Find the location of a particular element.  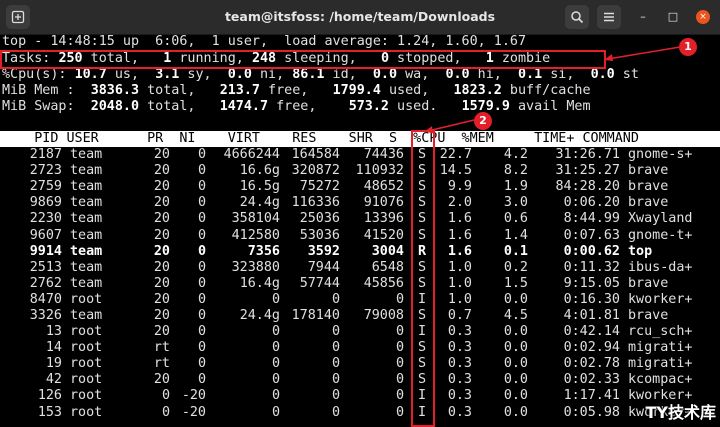

cell-time: 0:02.94 is located at coordinates (591, 348).